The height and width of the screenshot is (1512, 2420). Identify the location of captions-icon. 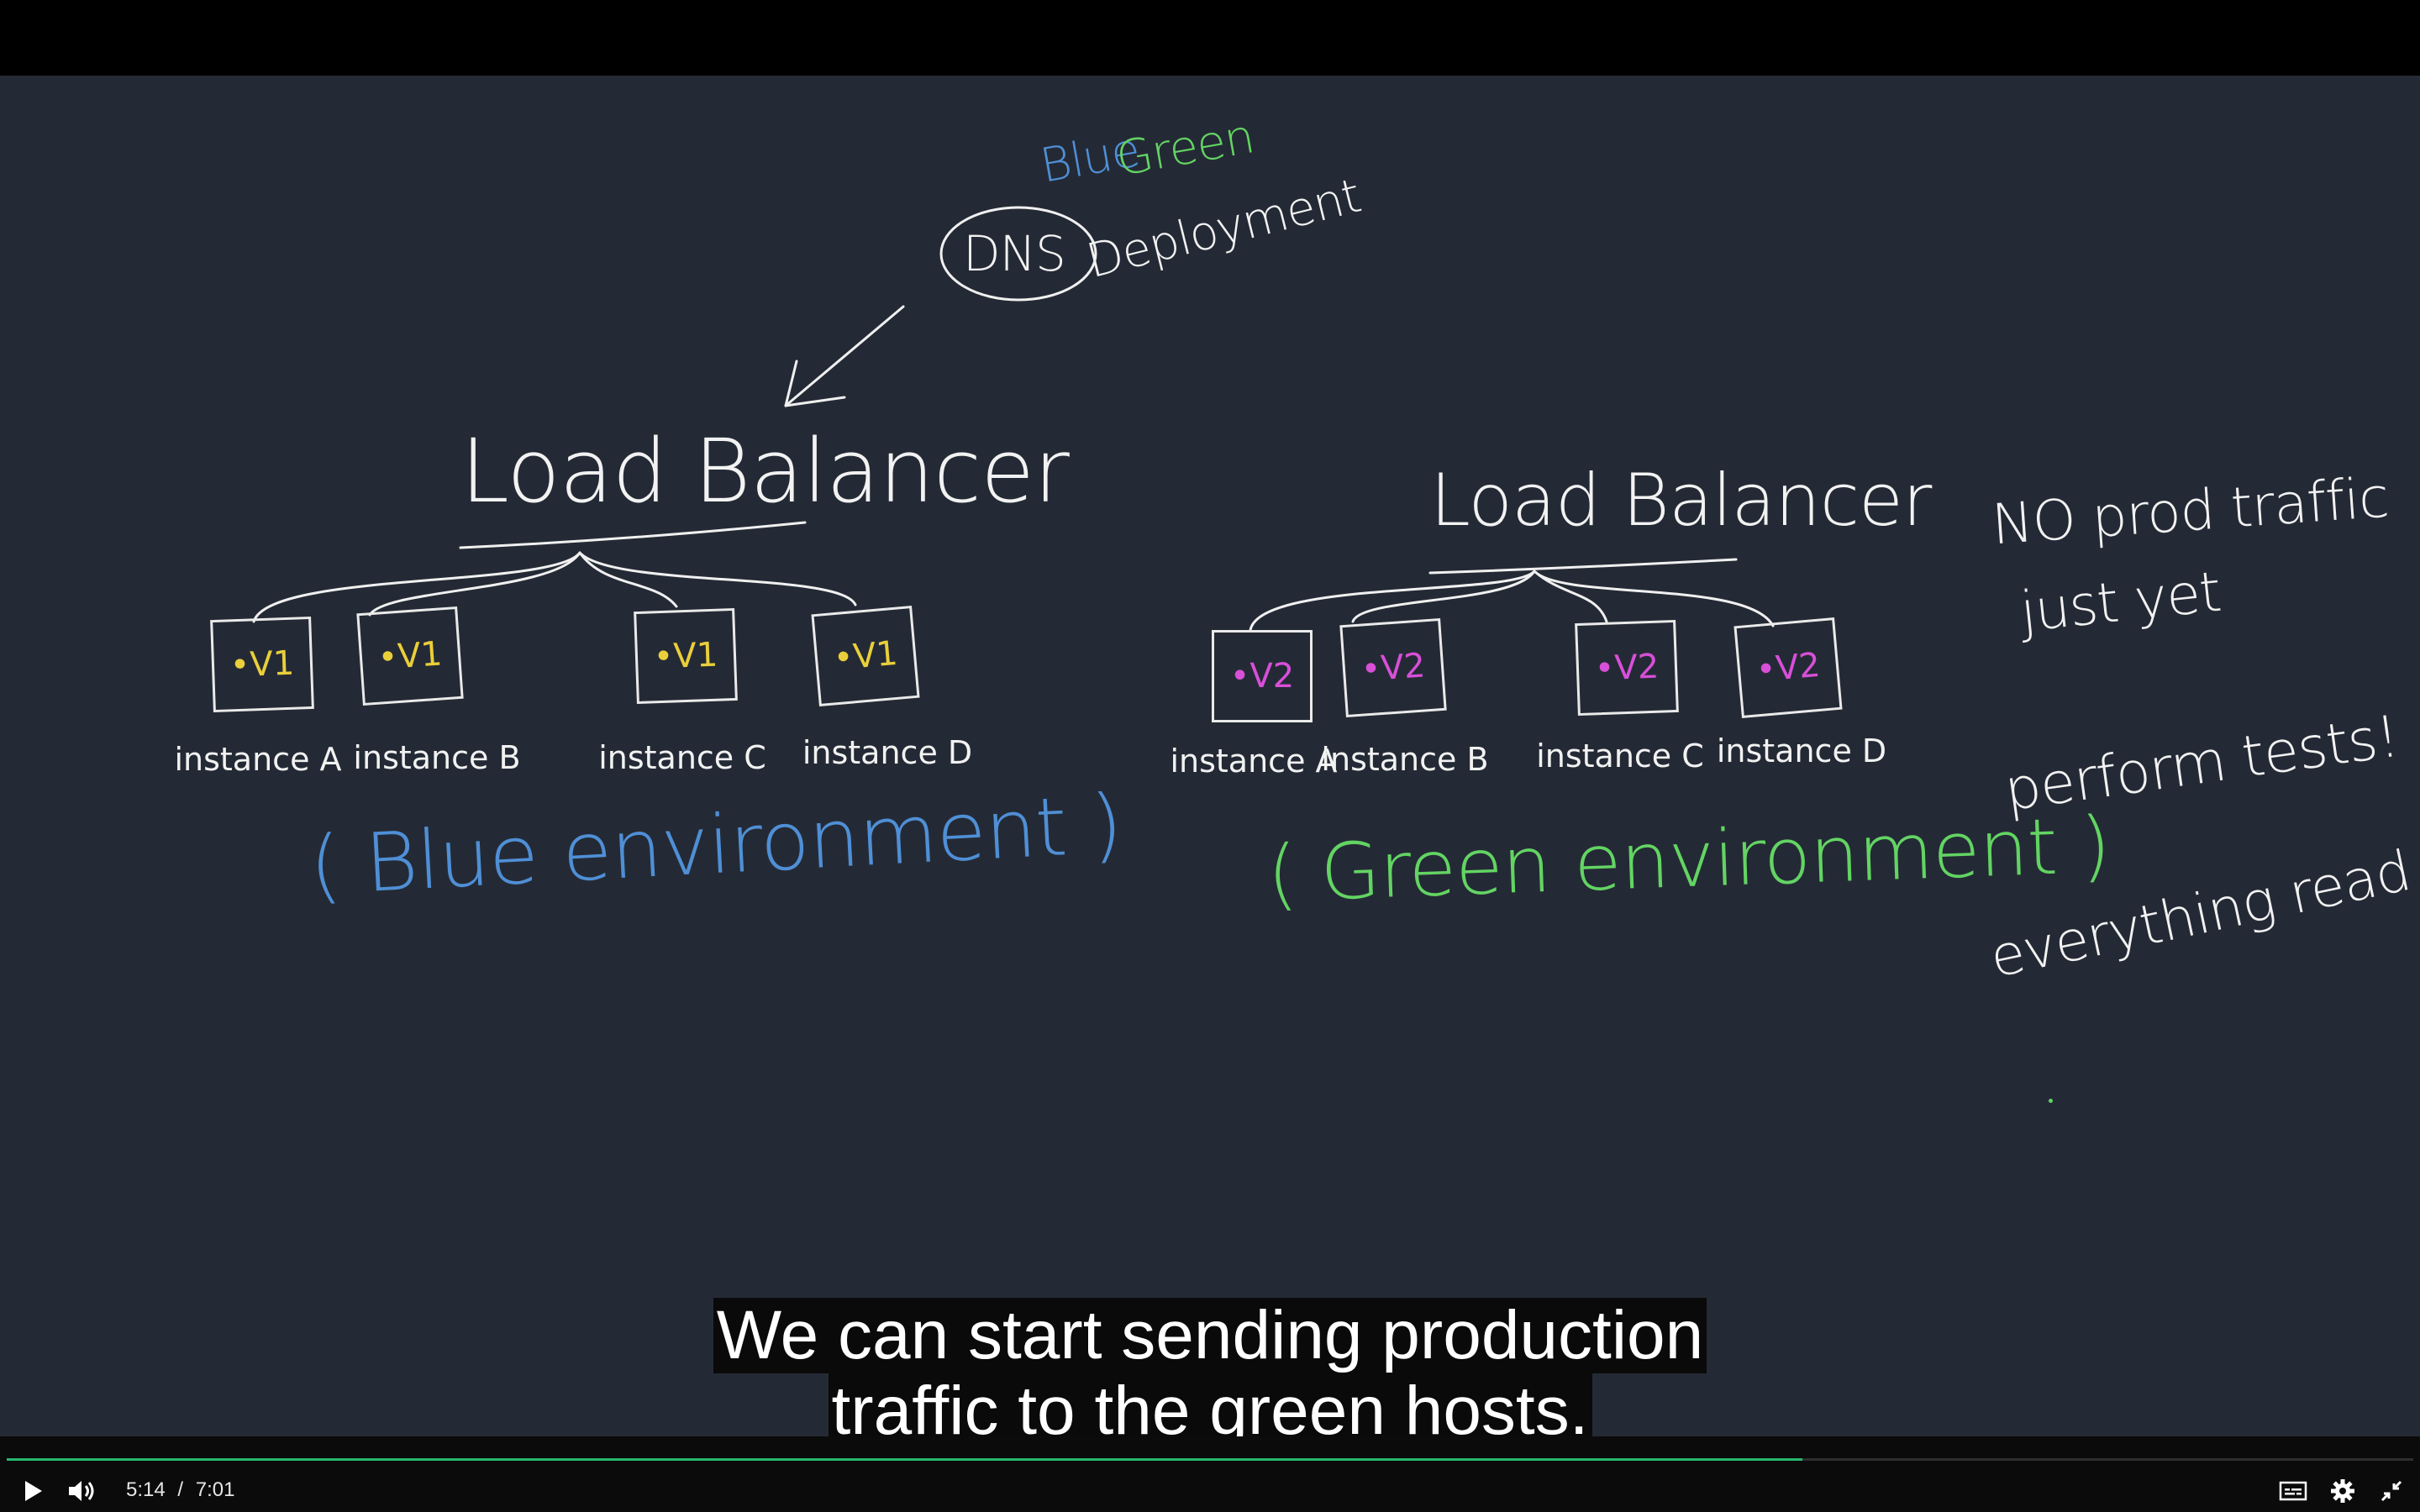
(2293, 1491).